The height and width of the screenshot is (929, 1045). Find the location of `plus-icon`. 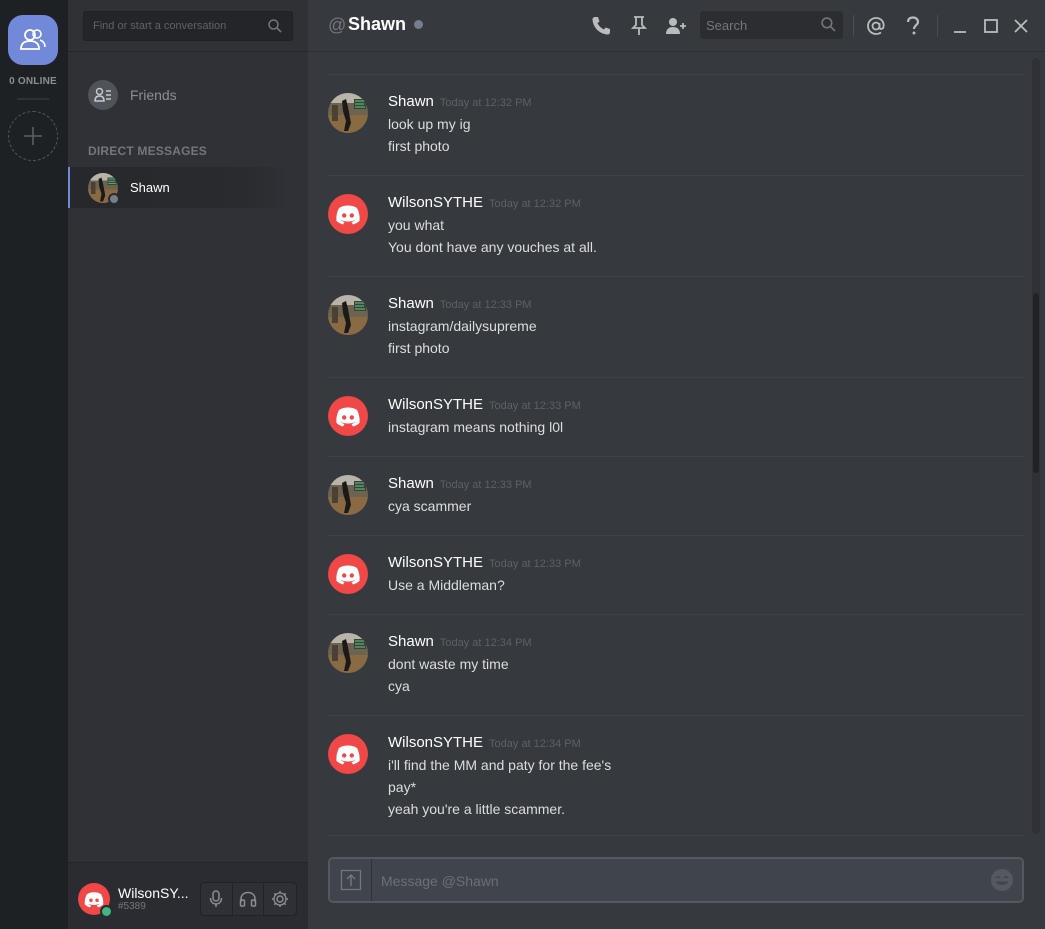

plus-icon is located at coordinates (33, 136).